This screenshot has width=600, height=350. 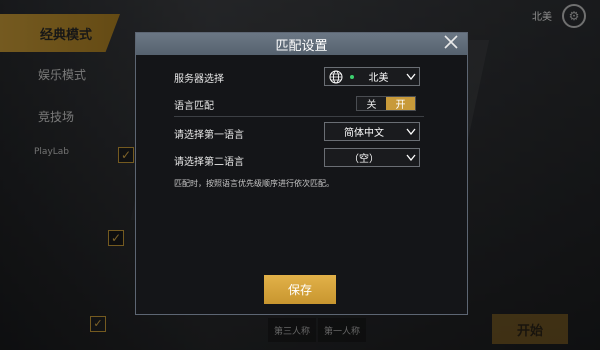 I want to click on second-language-label: 请选择第二语言, so click(x=209, y=162).